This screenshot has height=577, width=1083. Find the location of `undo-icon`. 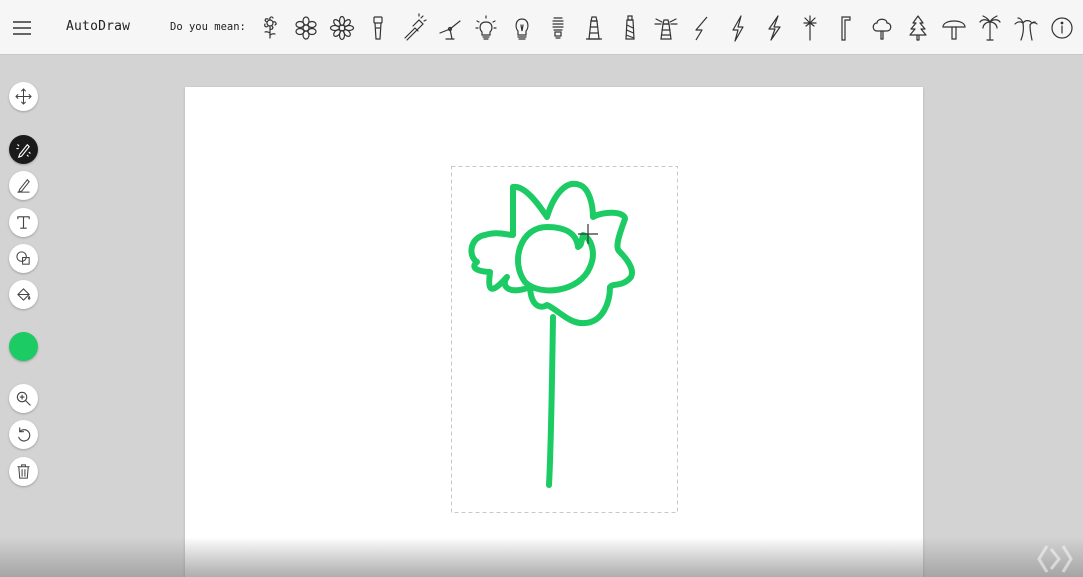

undo-icon is located at coordinates (24, 434).